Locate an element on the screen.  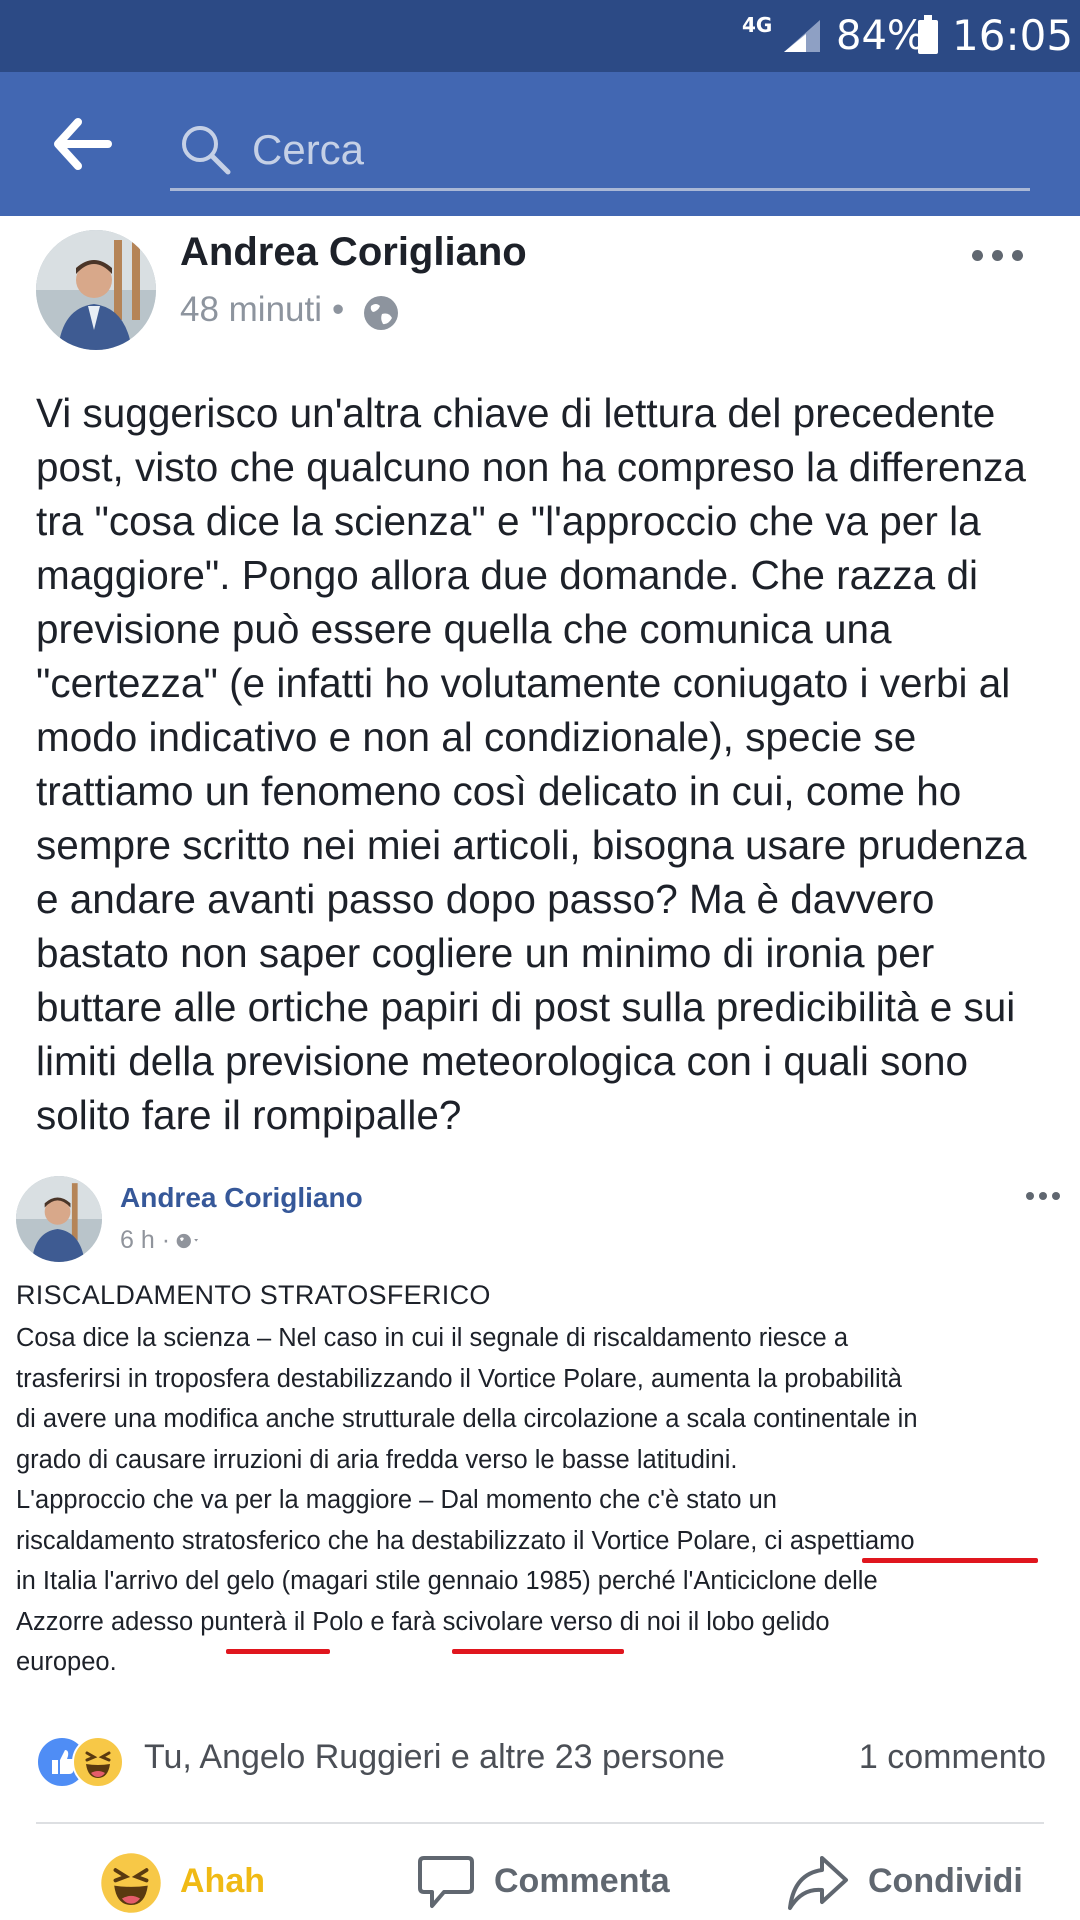
battery-percent: 84% is located at coordinates (880, 36).